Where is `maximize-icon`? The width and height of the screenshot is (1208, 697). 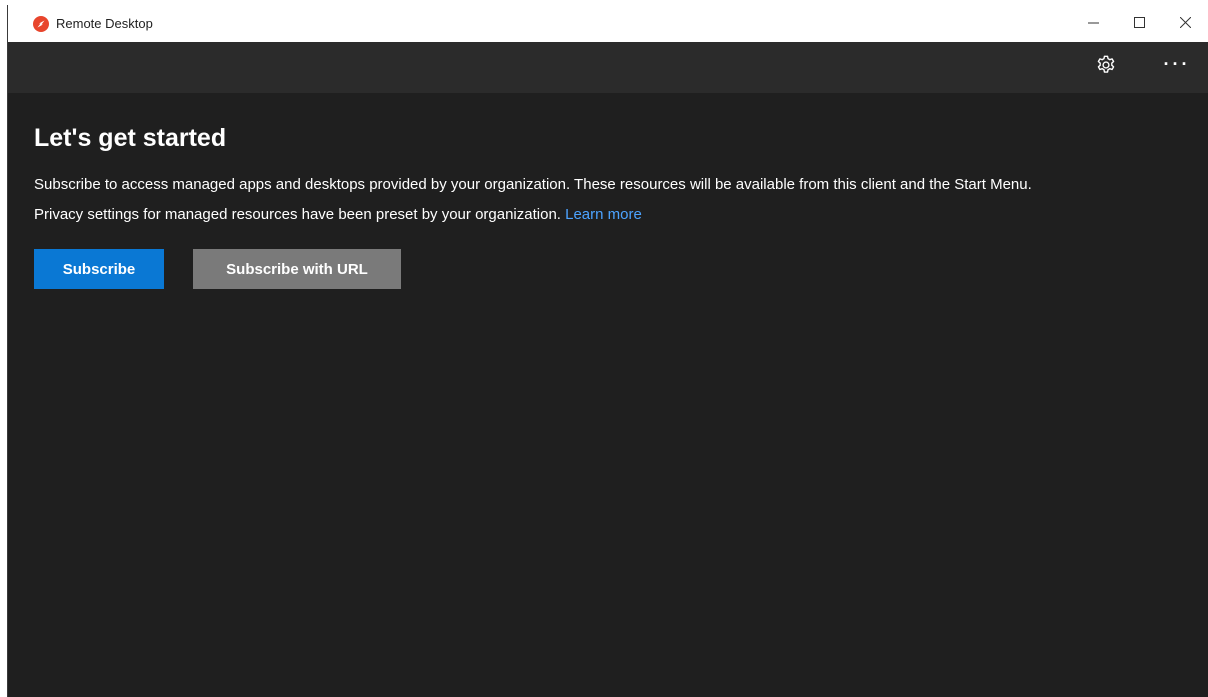
maximize-icon is located at coordinates (1139, 24).